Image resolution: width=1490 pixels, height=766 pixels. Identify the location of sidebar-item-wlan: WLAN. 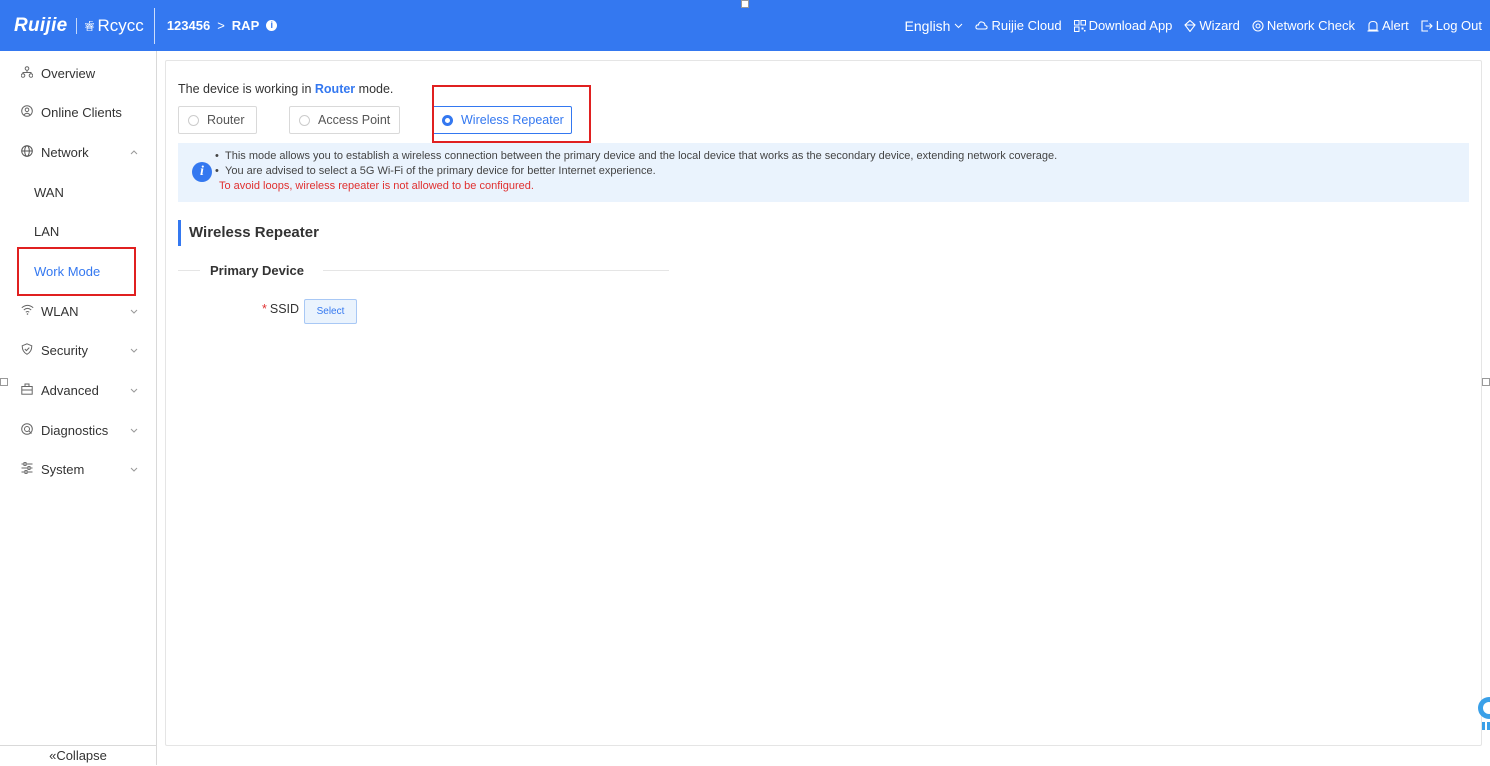
(78, 311).